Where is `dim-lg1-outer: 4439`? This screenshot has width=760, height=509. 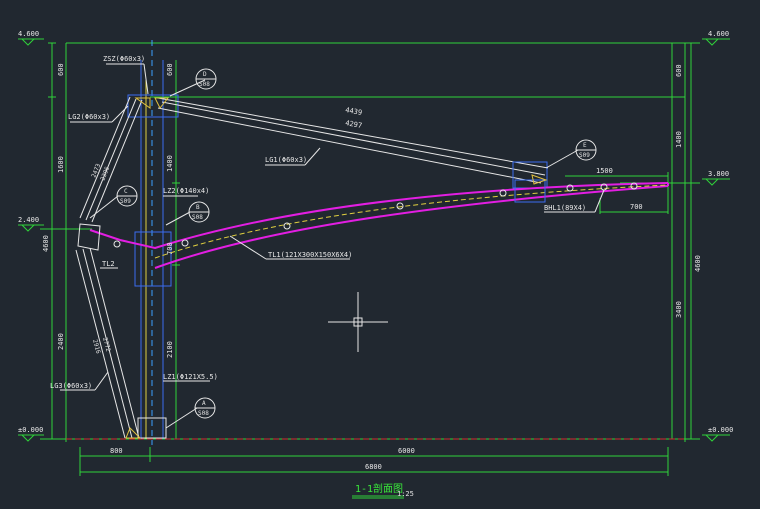 dim-lg1-outer: 4439 is located at coordinates (354, 111).